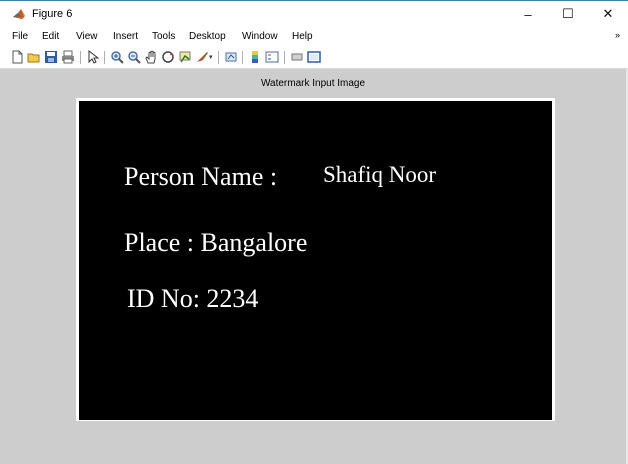  Describe the element at coordinates (51, 57) in the screenshot. I see `save-icon` at that location.